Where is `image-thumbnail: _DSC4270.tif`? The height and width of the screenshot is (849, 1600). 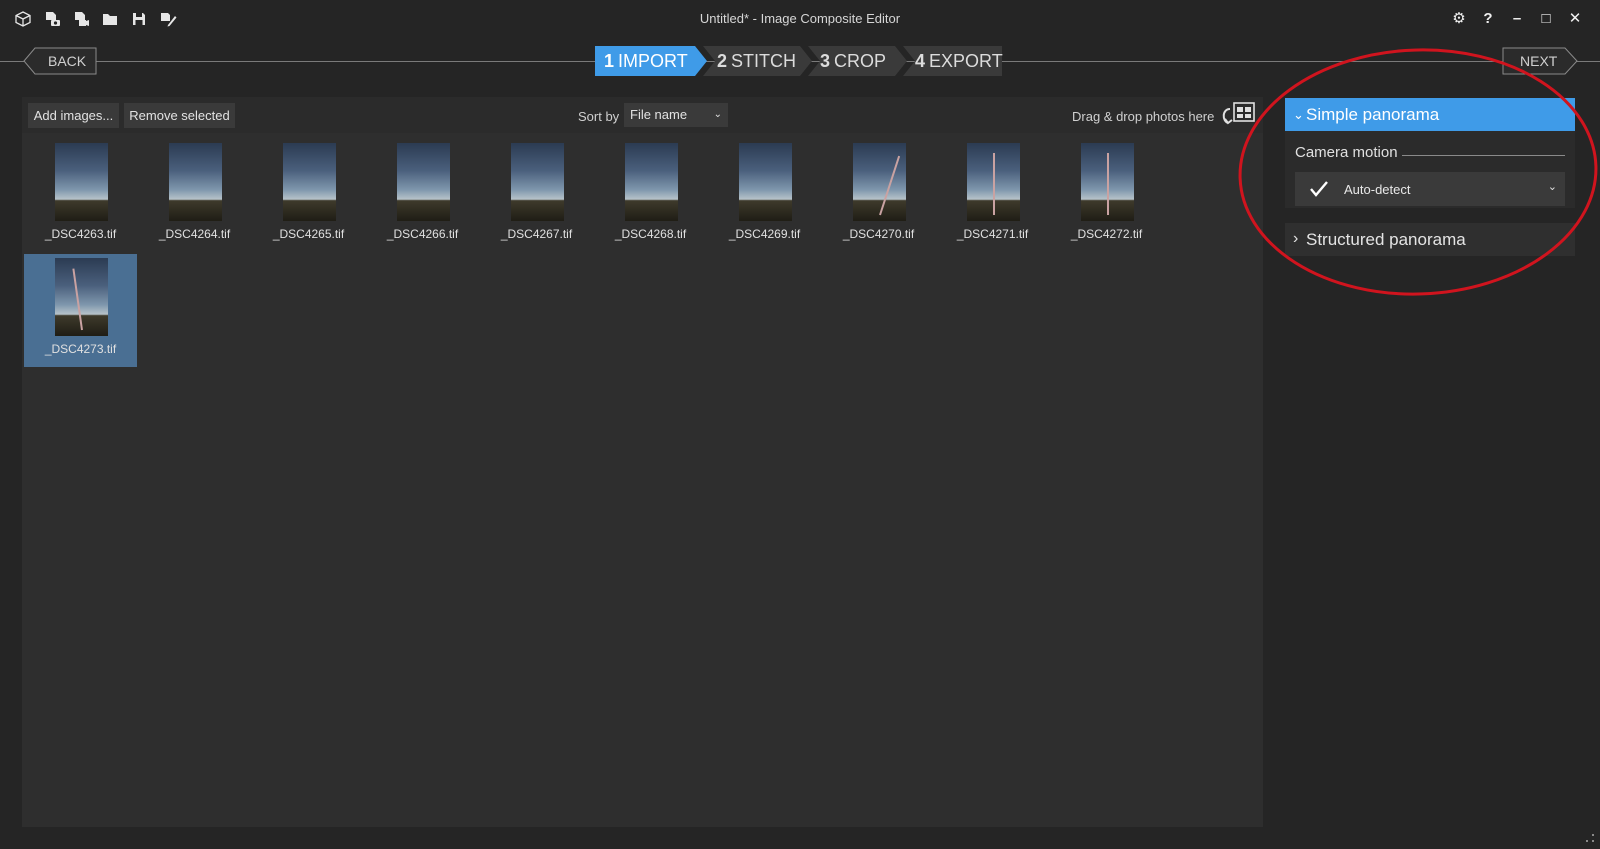
image-thumbnail: _DSC4270.tif is located at coordinates (878, 195).